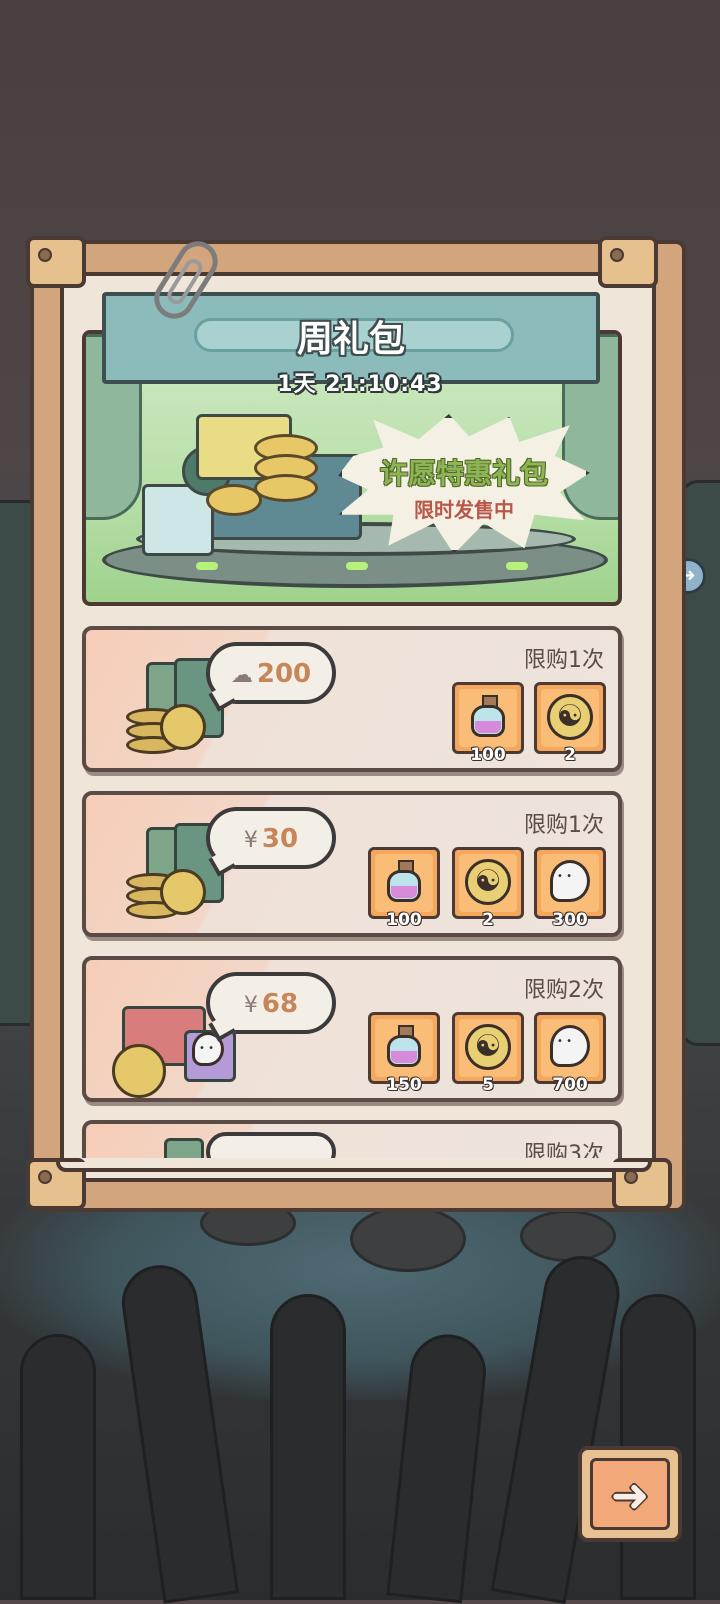 Image resolution: width=720 pixels, height=1604 pixels. I want to click on reward-count: 300, so click(570, 920).